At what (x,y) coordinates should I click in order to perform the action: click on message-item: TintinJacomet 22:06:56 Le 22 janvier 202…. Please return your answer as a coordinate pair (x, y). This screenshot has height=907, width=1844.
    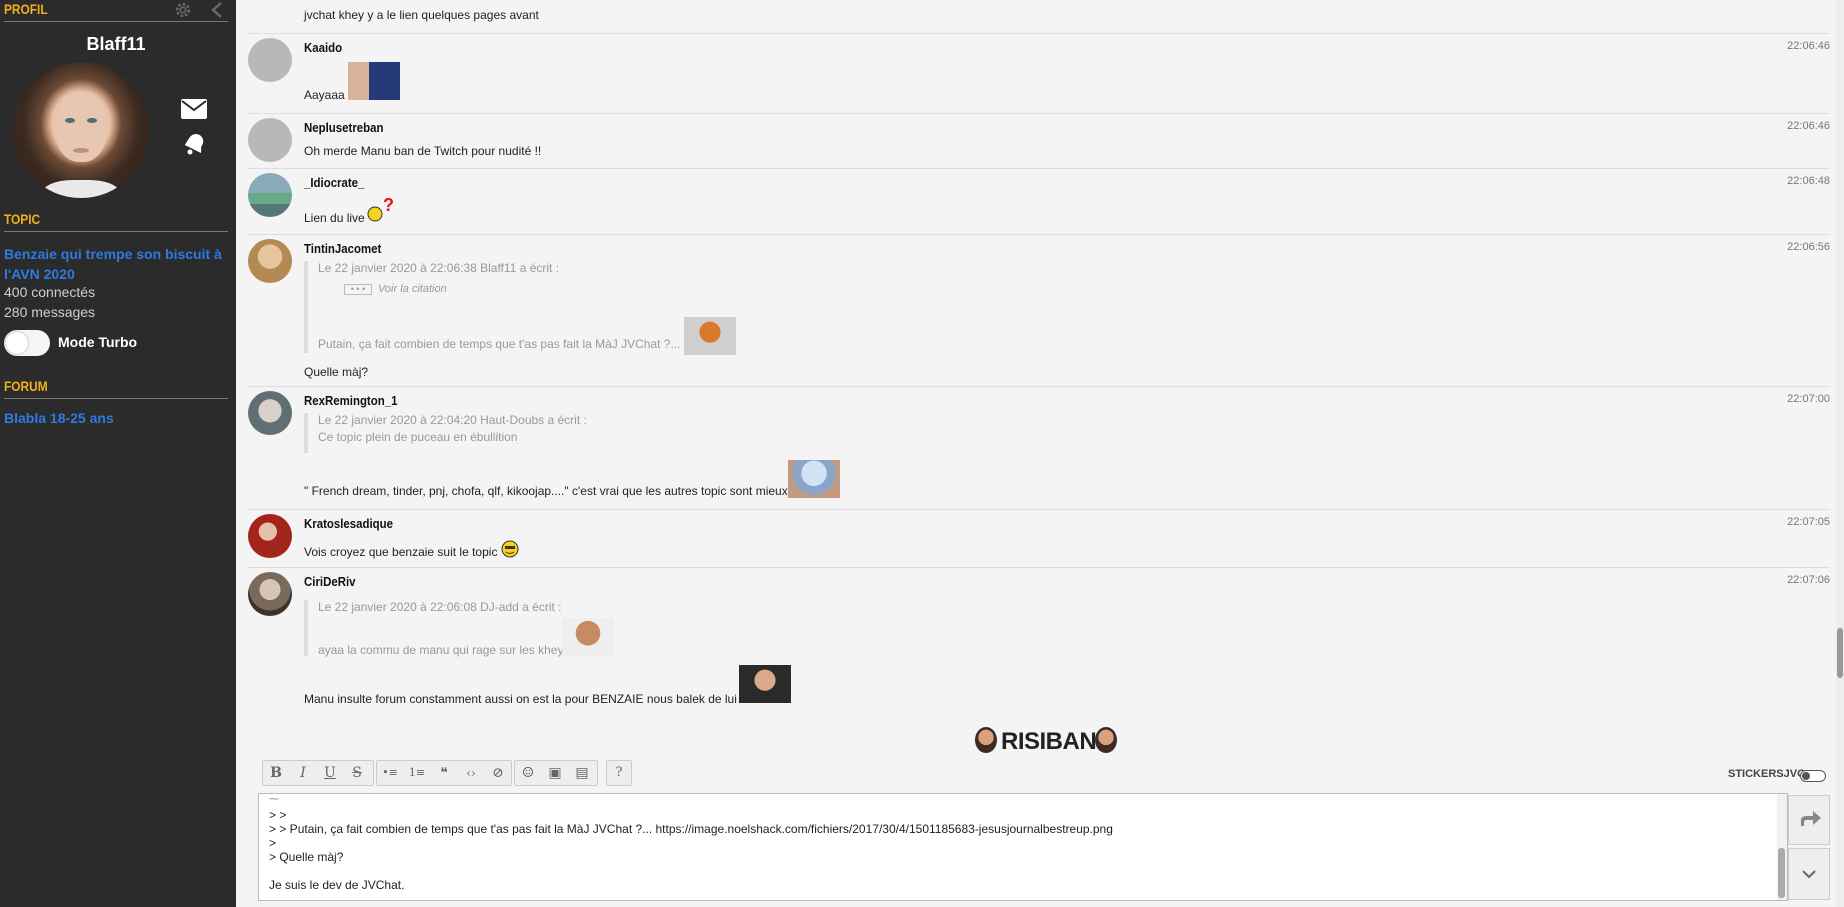
    Looking at the image, I should click on (1039, 311).